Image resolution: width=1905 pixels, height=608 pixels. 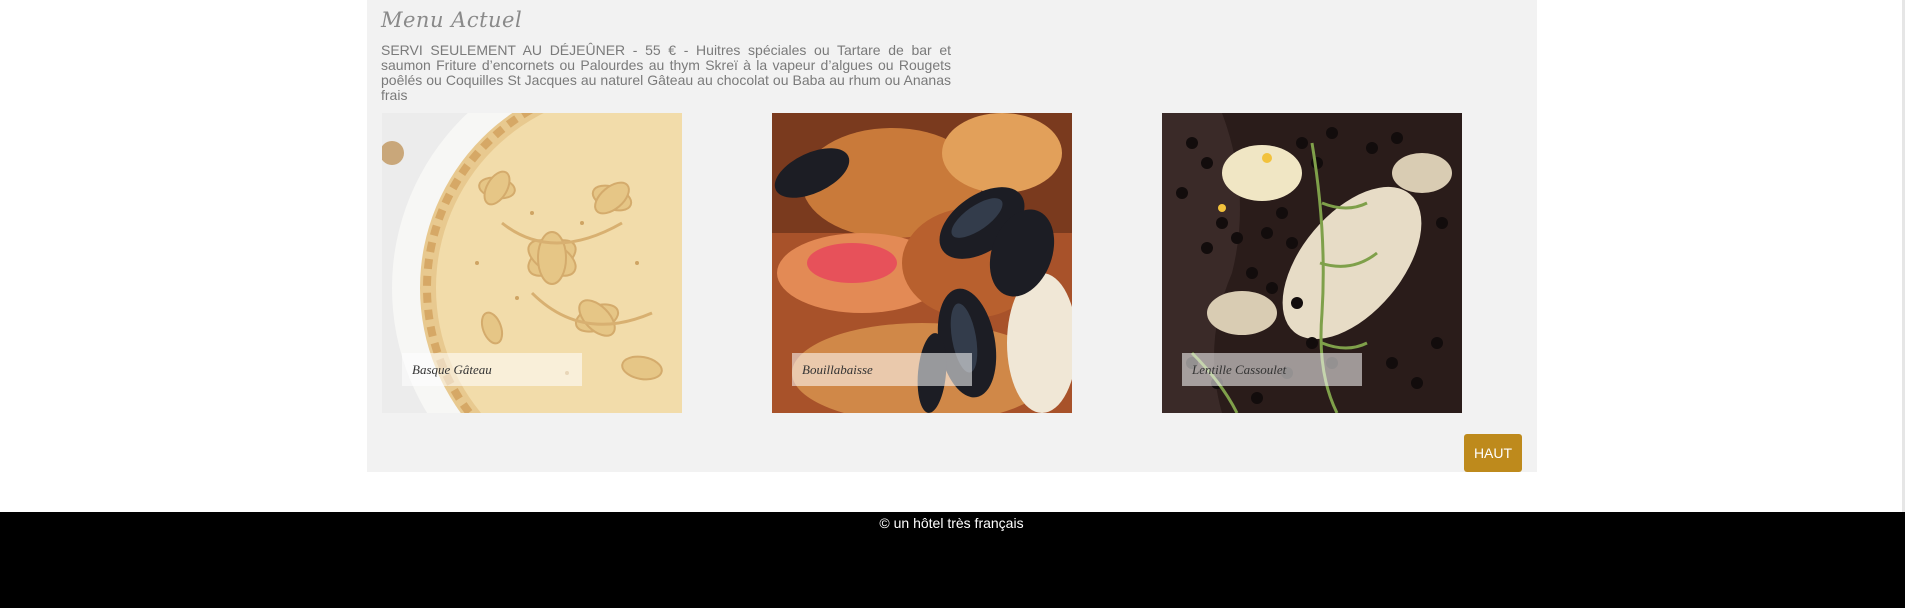 What do you see at coordinates (1312, 263) in the screenshot?
I see `dish-card-lentille-cassoulet: Lentille Cassoulet` at bounding box center [1312, 263].